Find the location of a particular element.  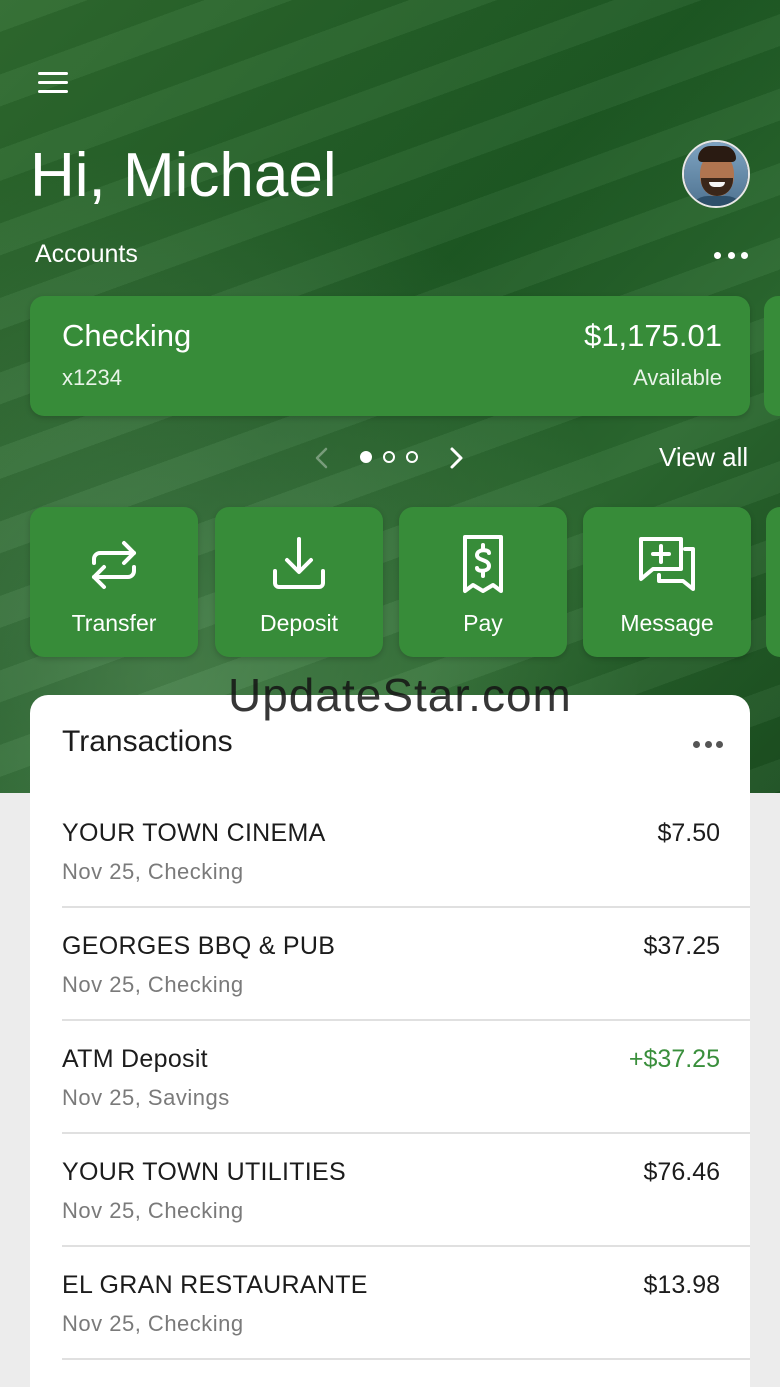

transfer-icon is located at coordinates (114, 565).